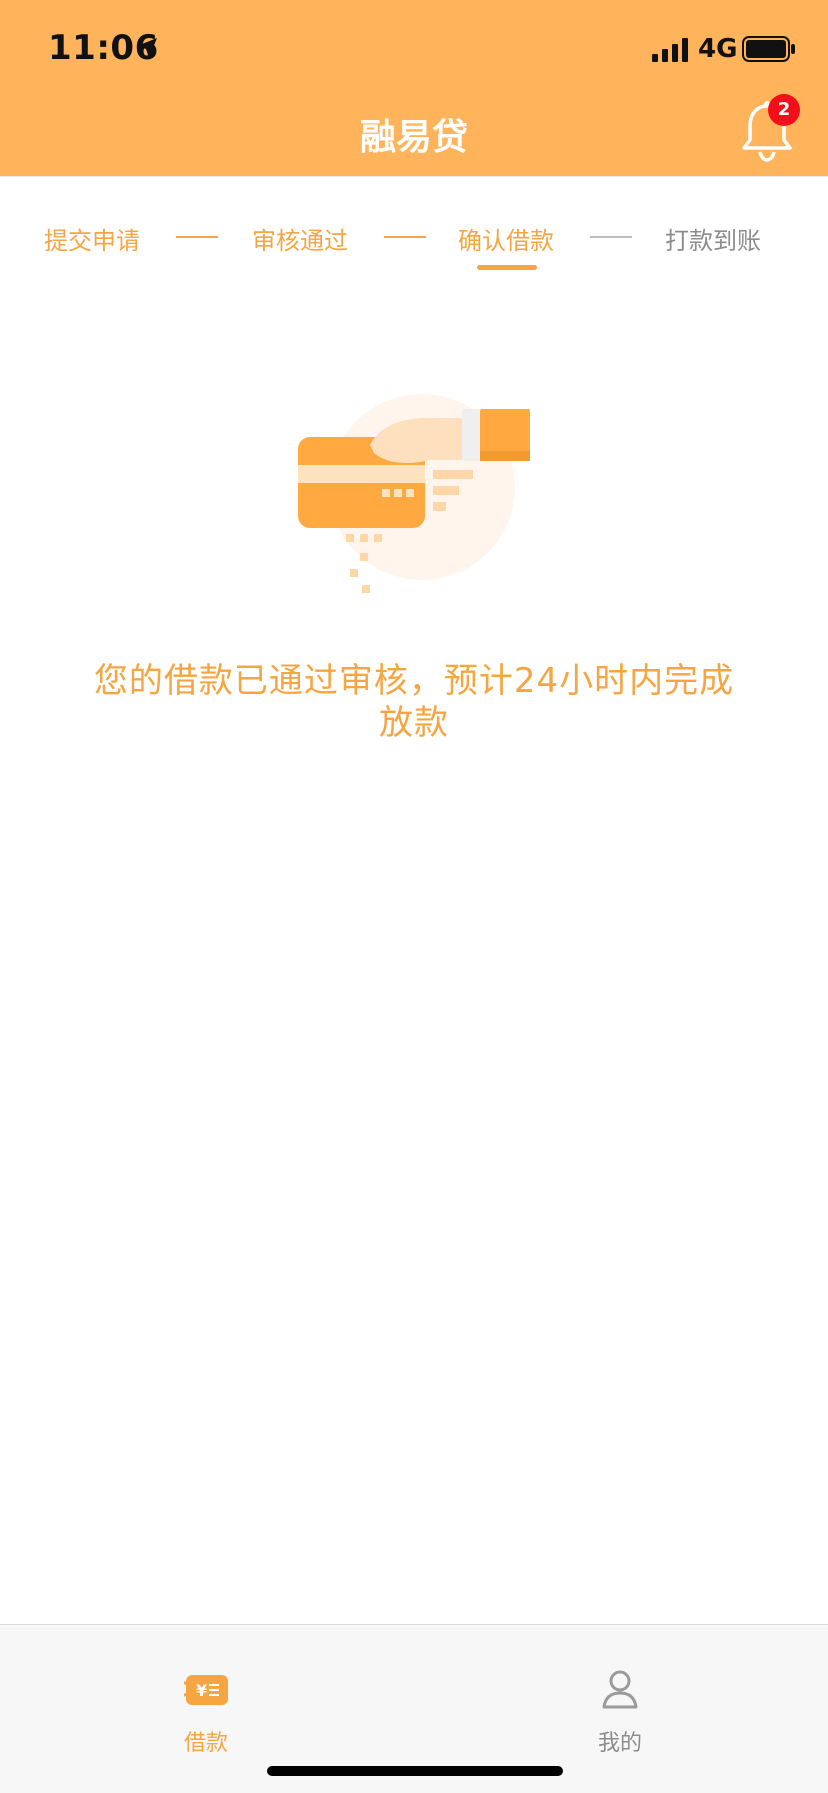  Describe the element at coordinates (414, 702) in the screenshot. I see `loan-status-message: 您的借款已通过审核，预计24小时内完成放款` at that location.